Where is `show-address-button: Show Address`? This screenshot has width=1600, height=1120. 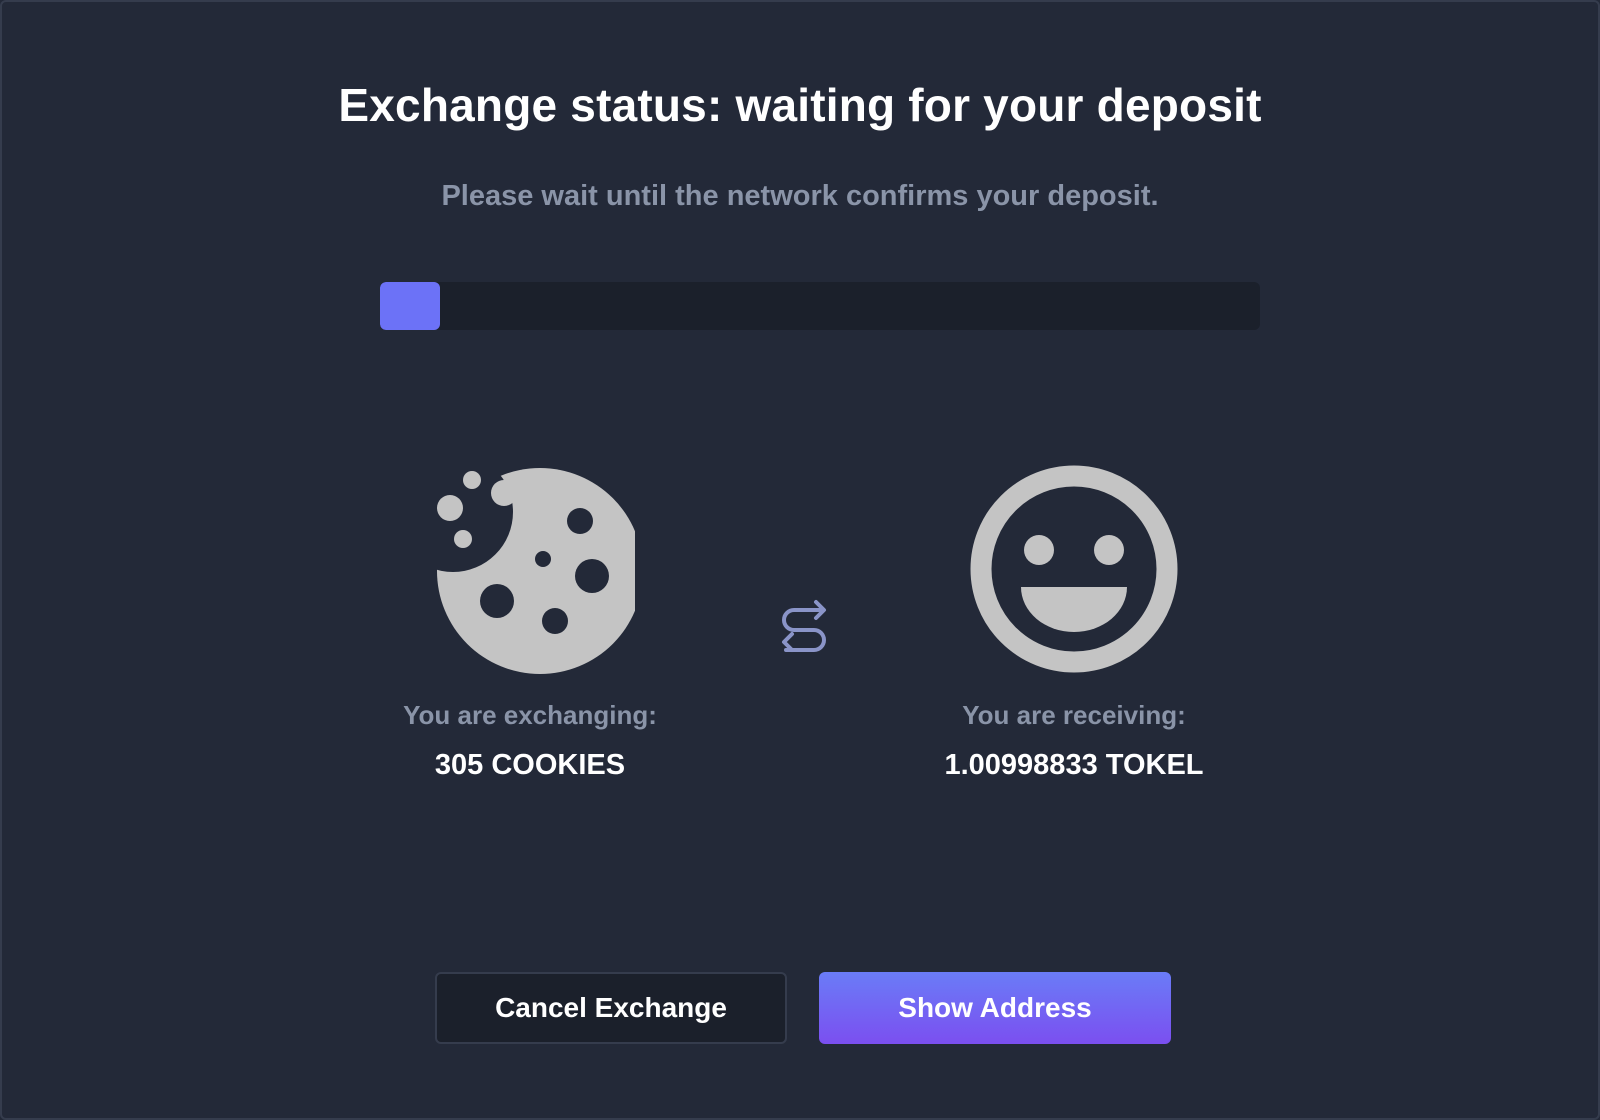 show-address-button: Show Address is located at coordinates (995, 1008).